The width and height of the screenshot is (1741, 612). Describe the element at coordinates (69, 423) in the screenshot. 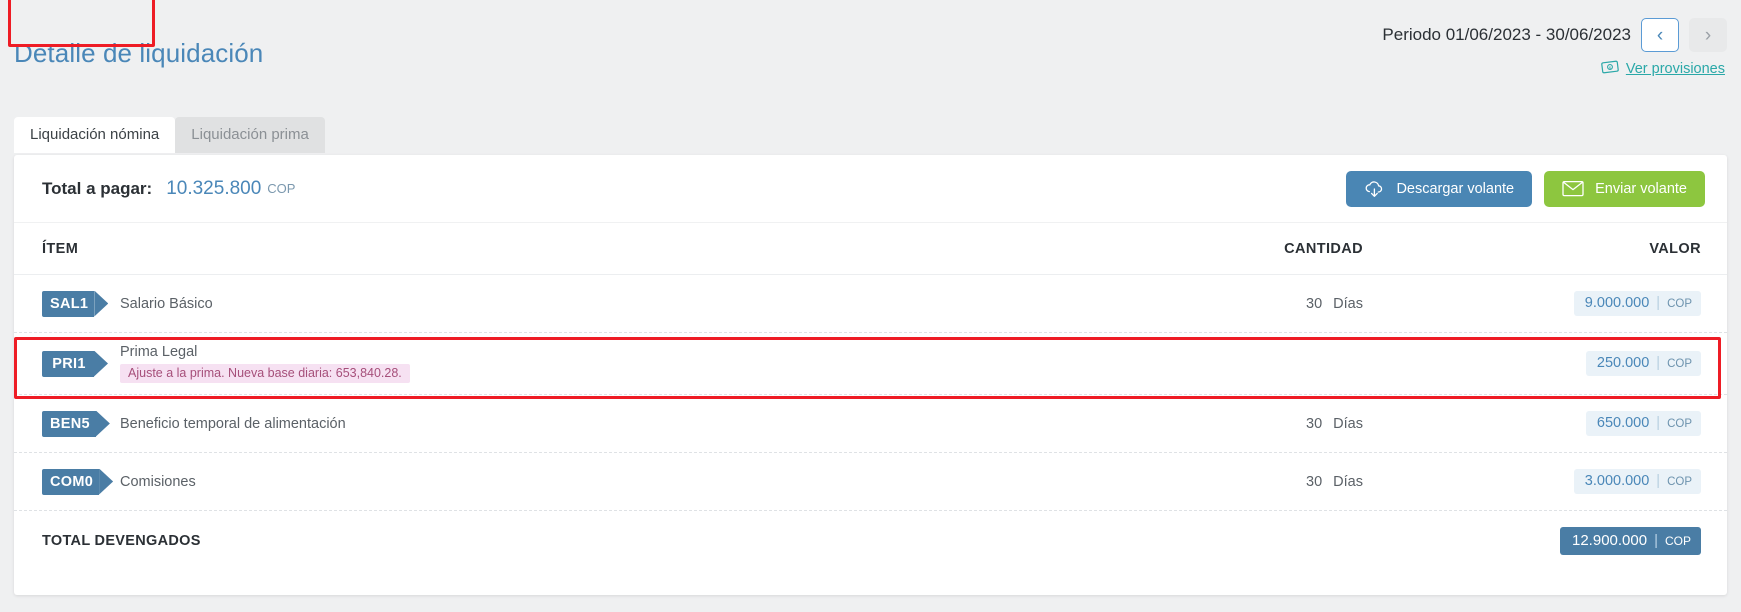

I see `item-code-badge: BEN5` at that location.